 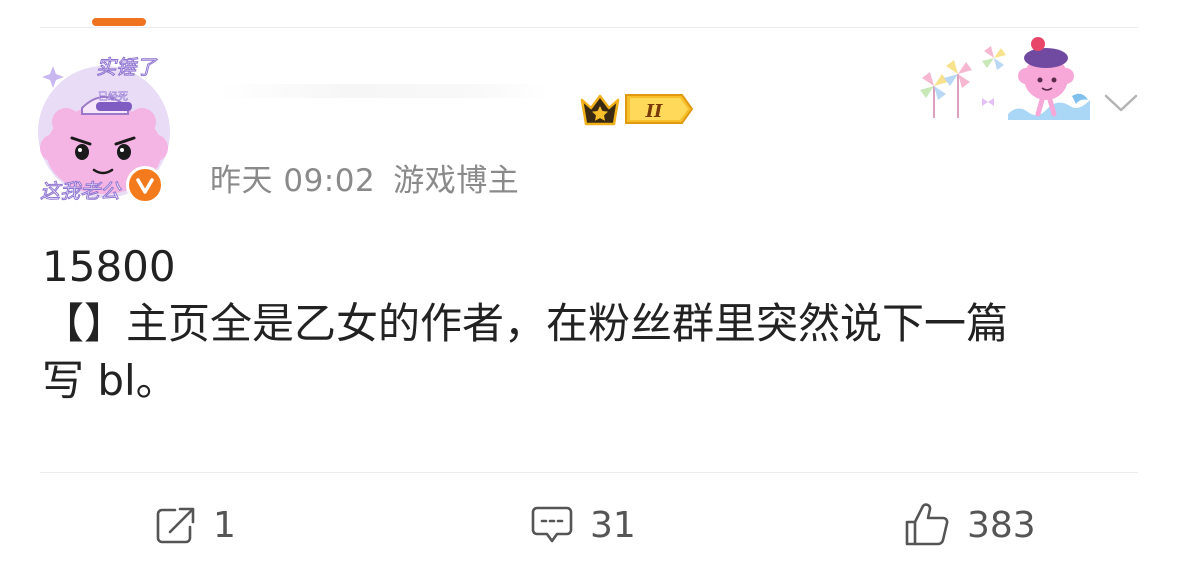 I want to click on actions-divider, so click(x=589, y=472).